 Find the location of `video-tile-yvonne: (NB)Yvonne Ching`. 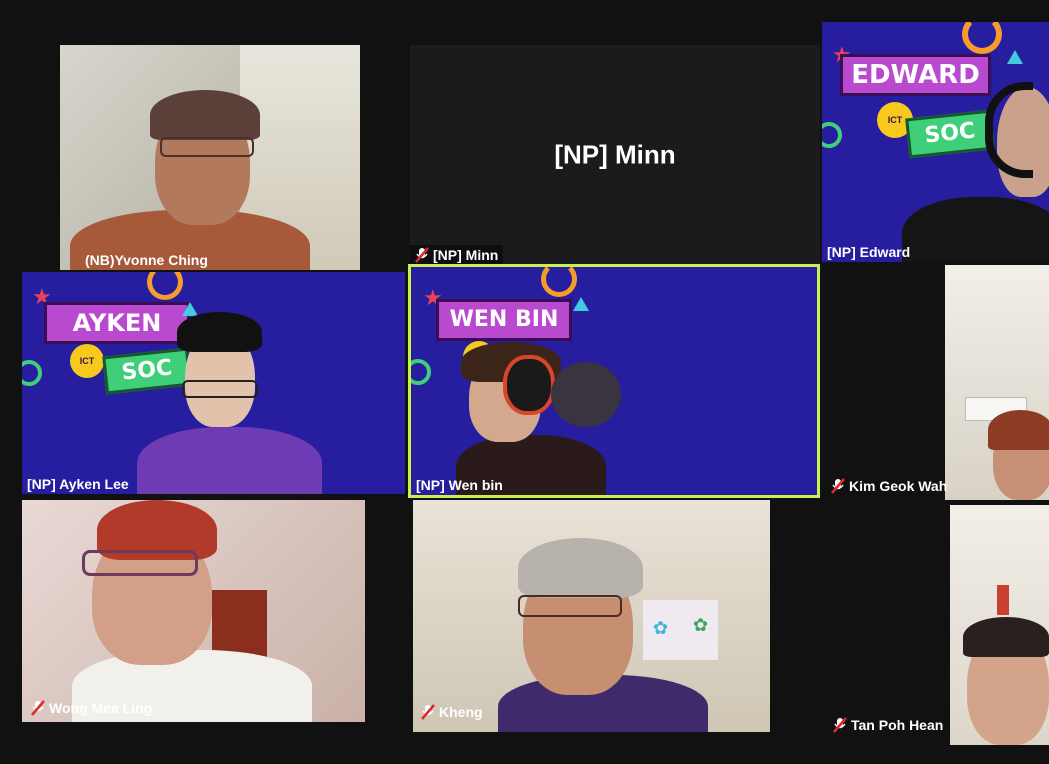

video-tile-yvonne: (NB)Yvonne Ching is located at coordinates (210, 157).